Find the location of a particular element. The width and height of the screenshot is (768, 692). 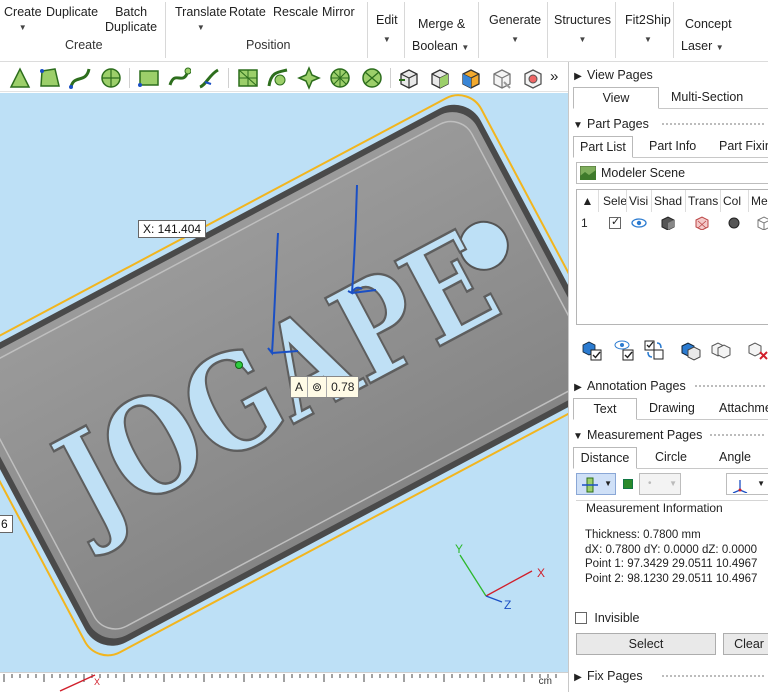

tab-part-info: Part Info is located at coordinates (672, 147).